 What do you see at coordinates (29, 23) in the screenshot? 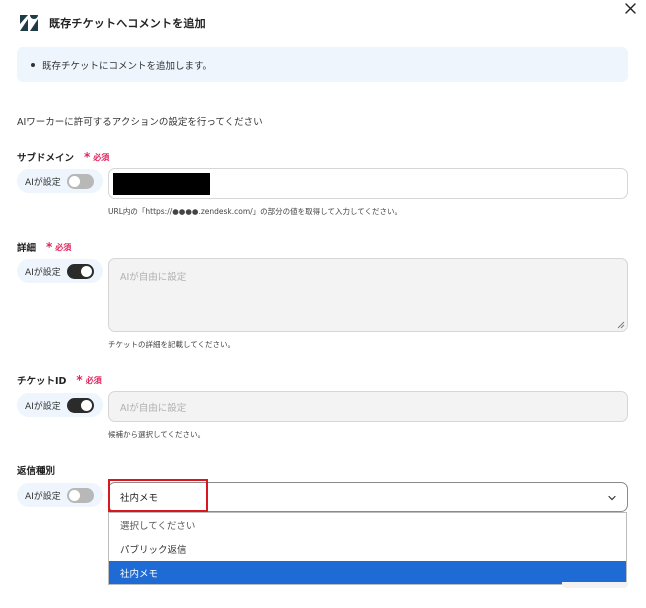
I see `zendesk-logo-icon` at bounding box center [29, 23].